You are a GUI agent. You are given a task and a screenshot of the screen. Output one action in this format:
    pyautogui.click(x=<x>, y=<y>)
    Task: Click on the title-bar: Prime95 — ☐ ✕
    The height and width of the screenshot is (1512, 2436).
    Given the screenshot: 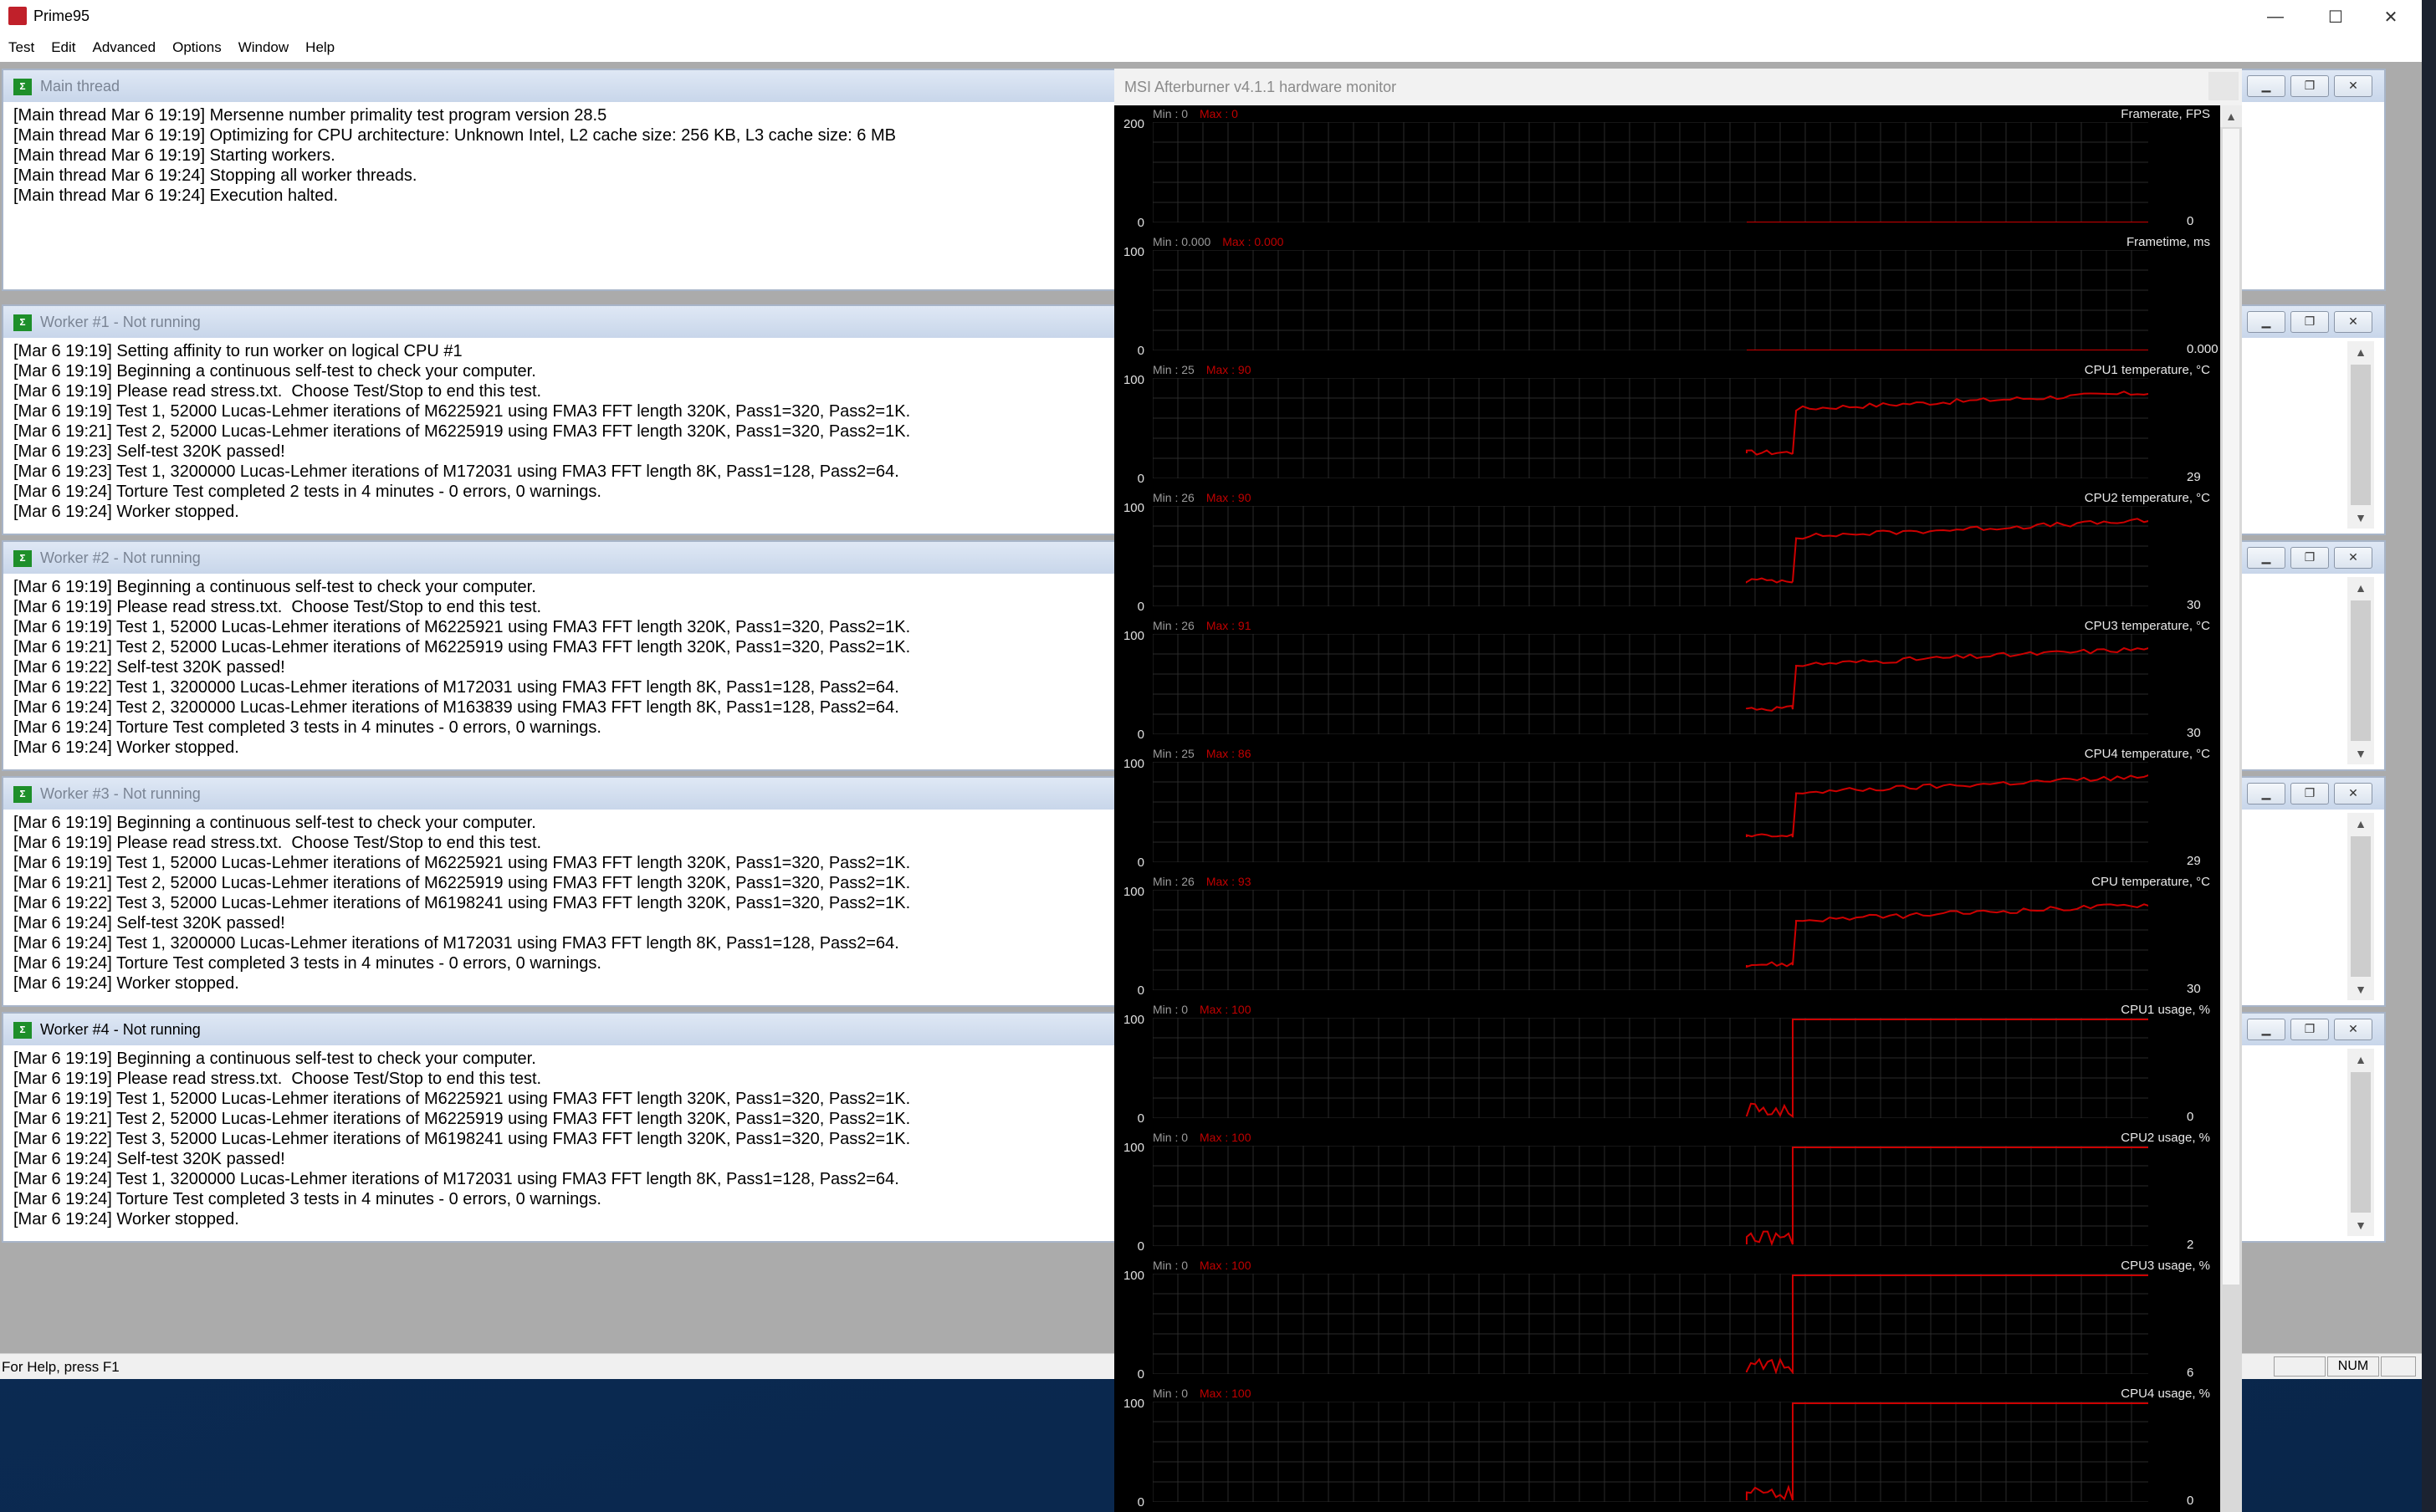 What is the action you would take?
    pyautogui.click(x=1211, y=16)
    